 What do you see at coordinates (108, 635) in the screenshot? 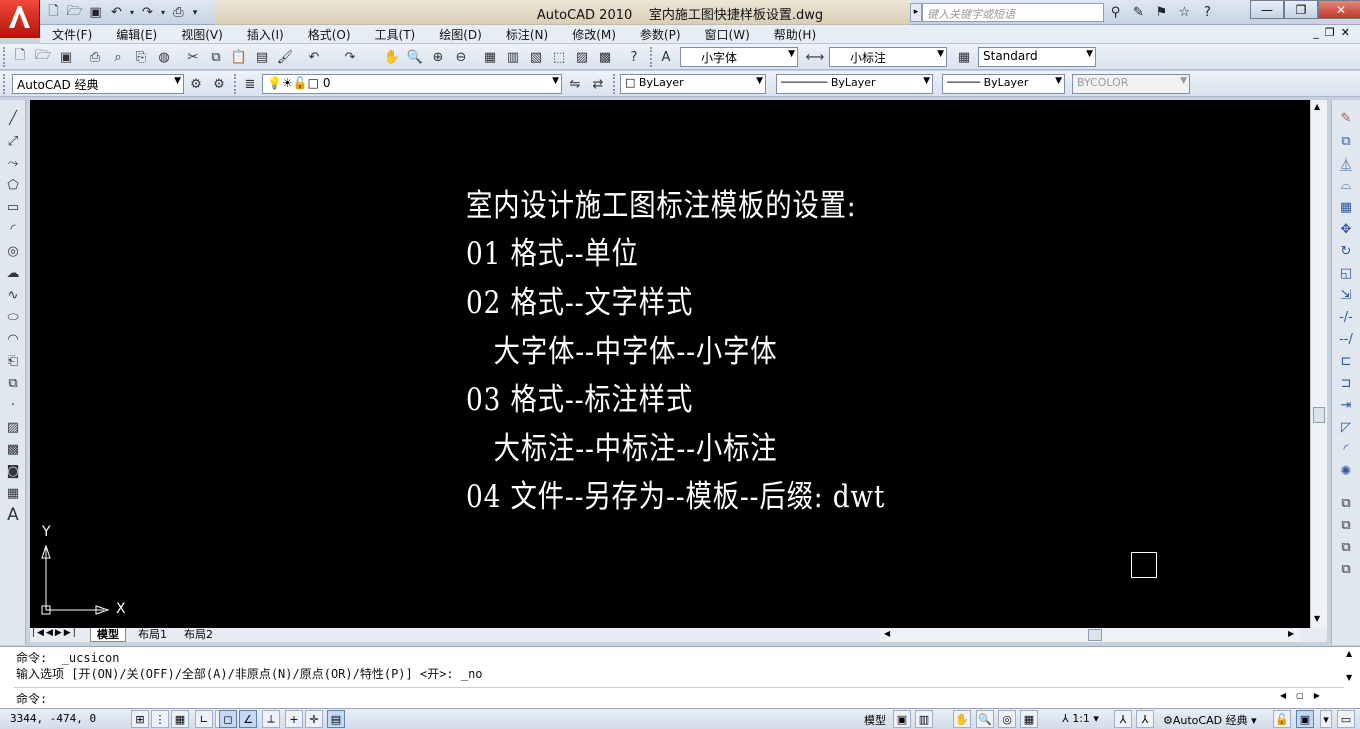
I see `tab-model: 模型` at bounding box center [108, 635].